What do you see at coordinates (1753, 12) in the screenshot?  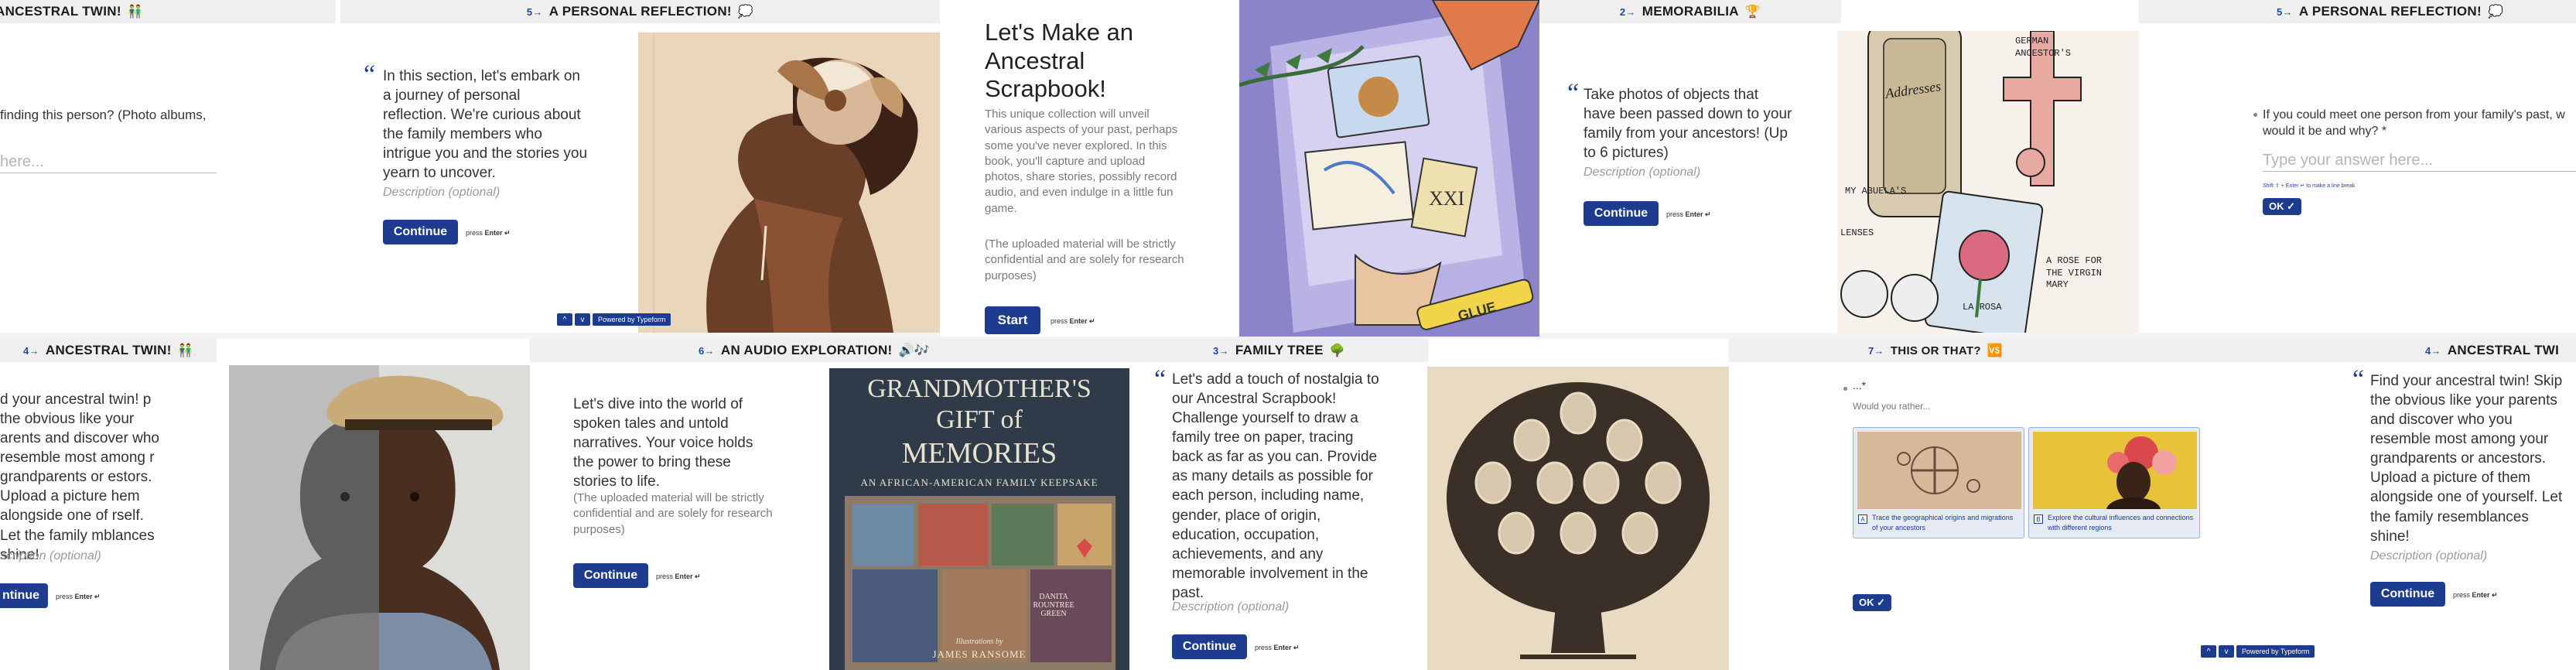 I see `trophy-icon: 🏆` at bounding box center [1753, 12].